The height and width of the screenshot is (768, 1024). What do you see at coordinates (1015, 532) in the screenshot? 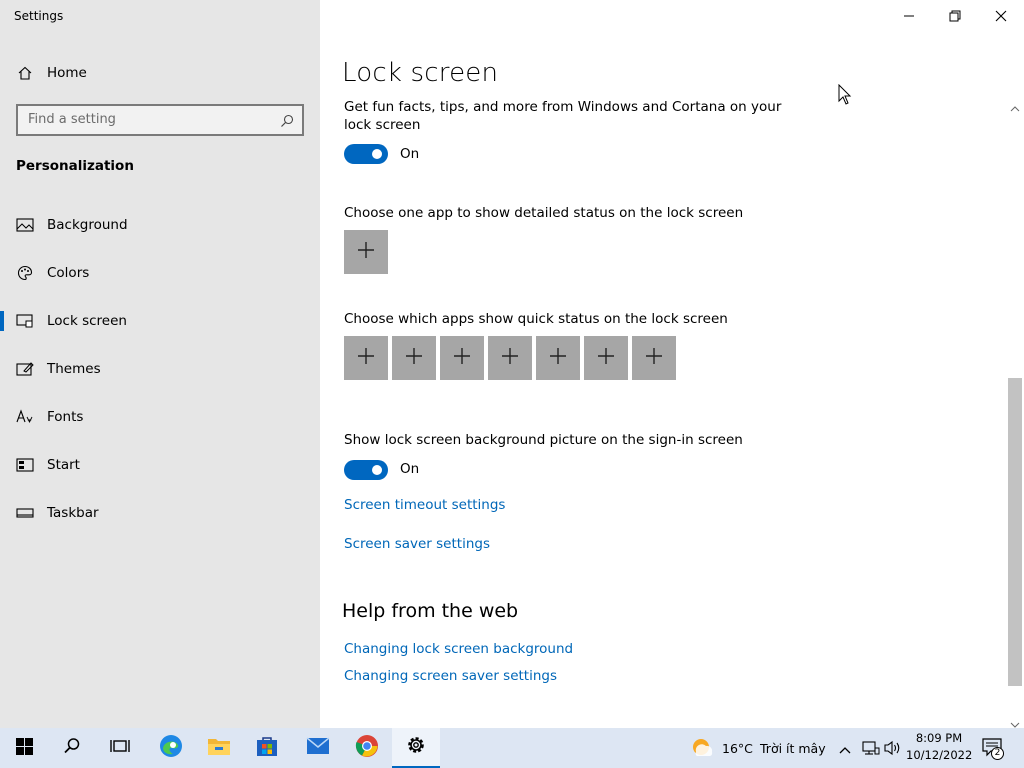
I see `scrollbar-thumb` at bounding box center [1015, 532].